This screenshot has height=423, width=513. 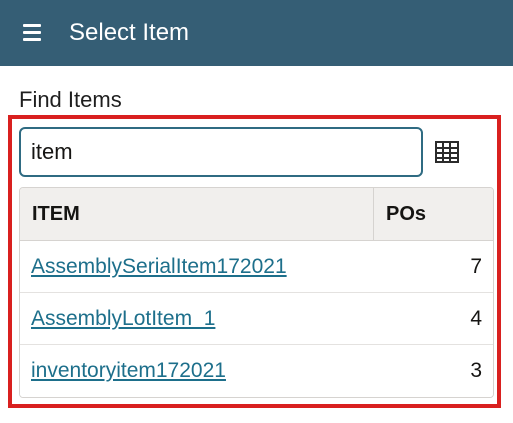 I want to click on search-input, so click(x=221, y=152).